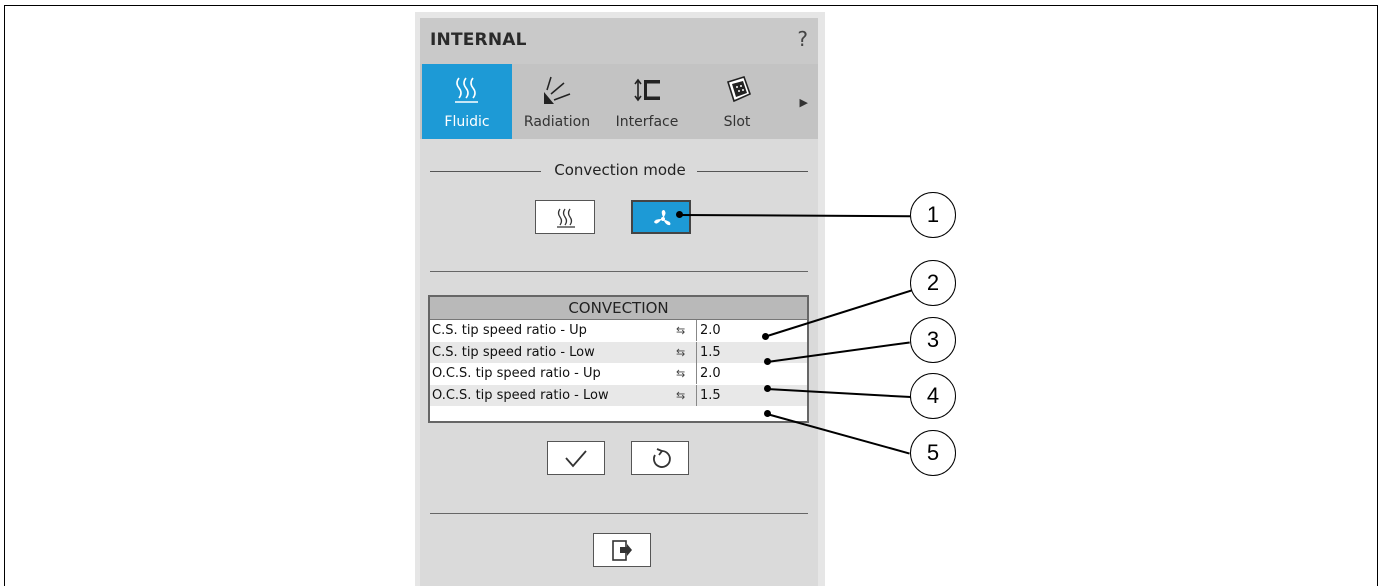 Image resolution: width=1382 pixels, height=586 pixels. What do you see at coordinates (478, 40) in the screenshot?
I see `panel-title: INTERNAL` at bounding box center [478, 40].